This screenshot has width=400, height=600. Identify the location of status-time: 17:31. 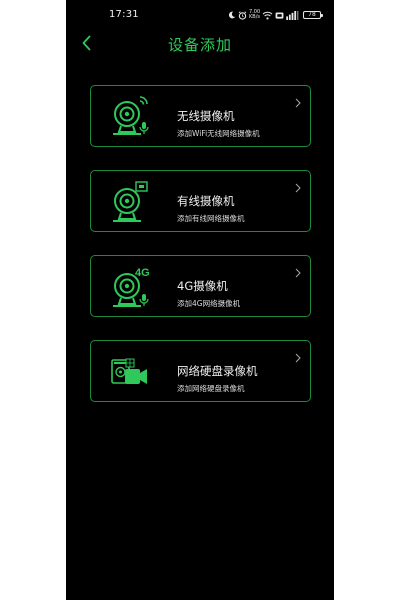
(124, 14).